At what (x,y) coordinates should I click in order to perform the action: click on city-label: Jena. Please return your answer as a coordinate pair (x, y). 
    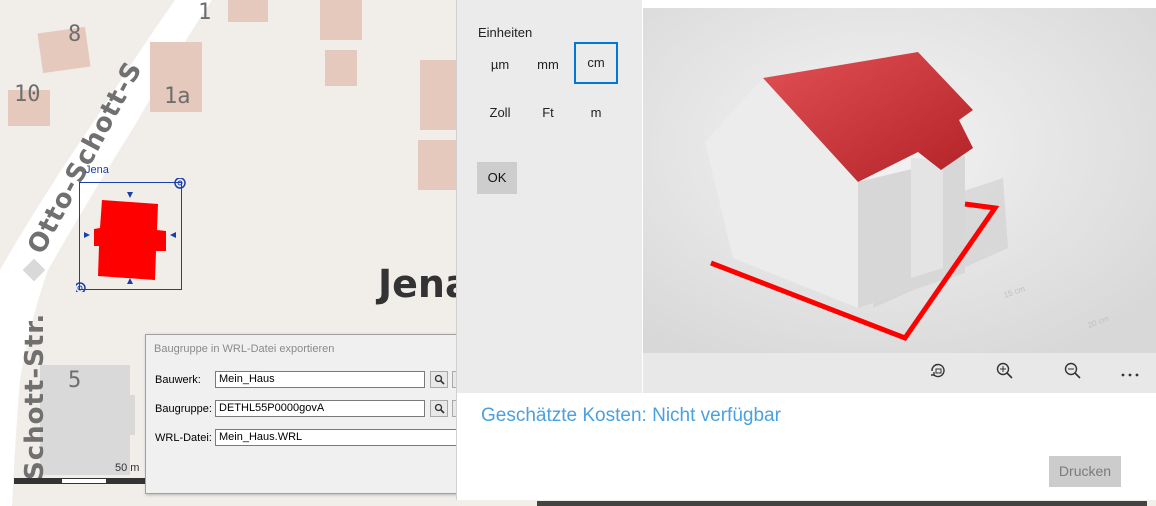
    Looking at the image, I should click on (418, 284).